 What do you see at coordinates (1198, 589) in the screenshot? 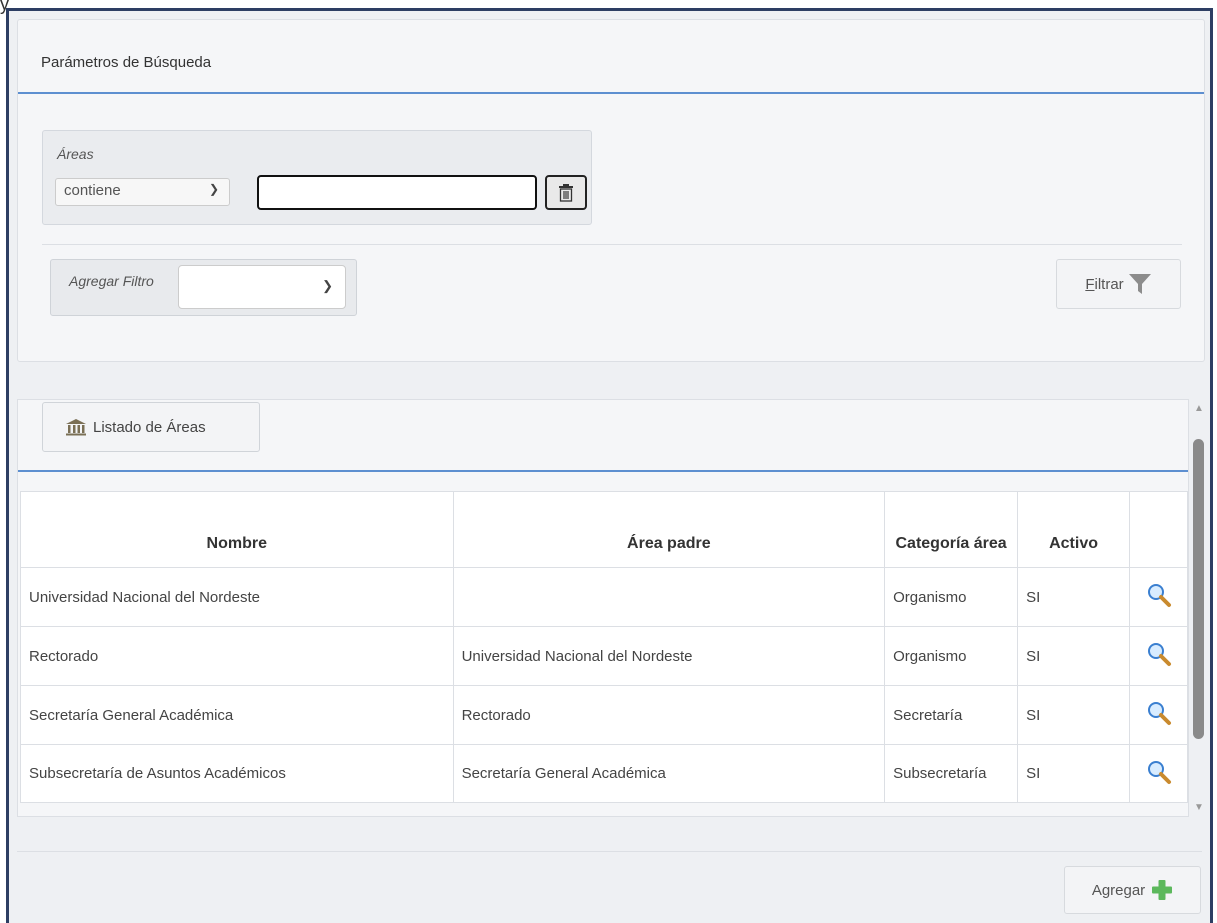
I see `scrollbar-thumb` at bounding box center [1198, 589].